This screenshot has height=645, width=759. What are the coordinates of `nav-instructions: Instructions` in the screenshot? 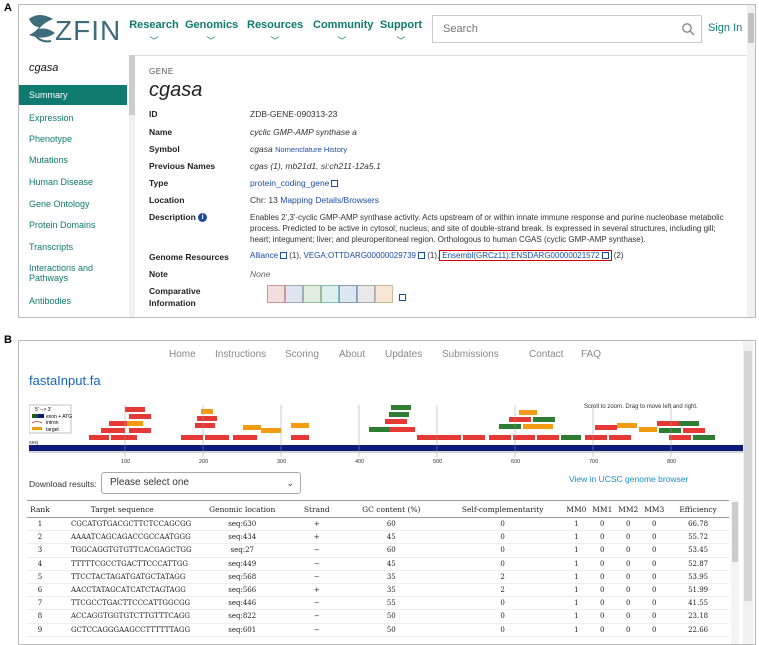 It's located at (240, 354).